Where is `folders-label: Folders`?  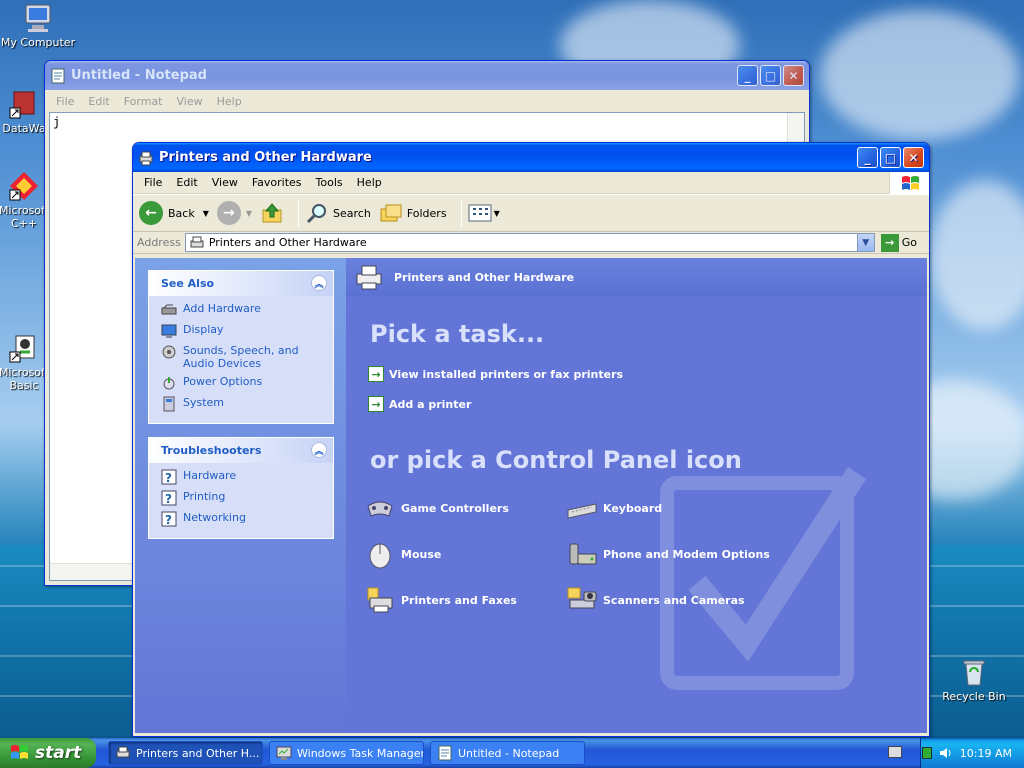 folders-label: Folders is located at coordinates (426, 213).